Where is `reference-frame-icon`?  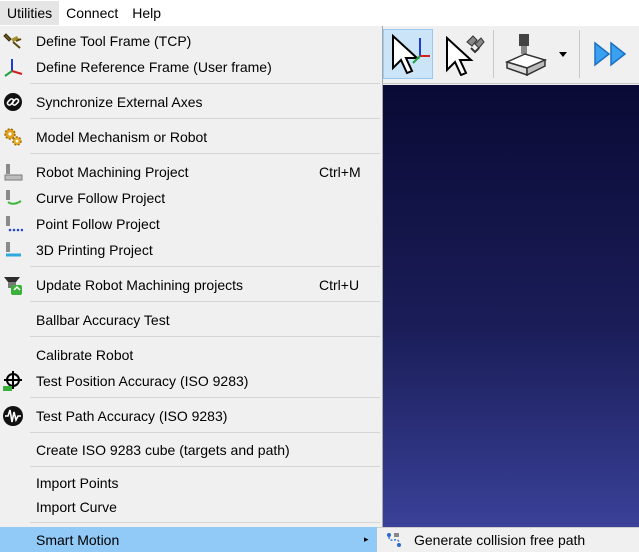
reference-frame-icon is located at coordinates (13, 67).